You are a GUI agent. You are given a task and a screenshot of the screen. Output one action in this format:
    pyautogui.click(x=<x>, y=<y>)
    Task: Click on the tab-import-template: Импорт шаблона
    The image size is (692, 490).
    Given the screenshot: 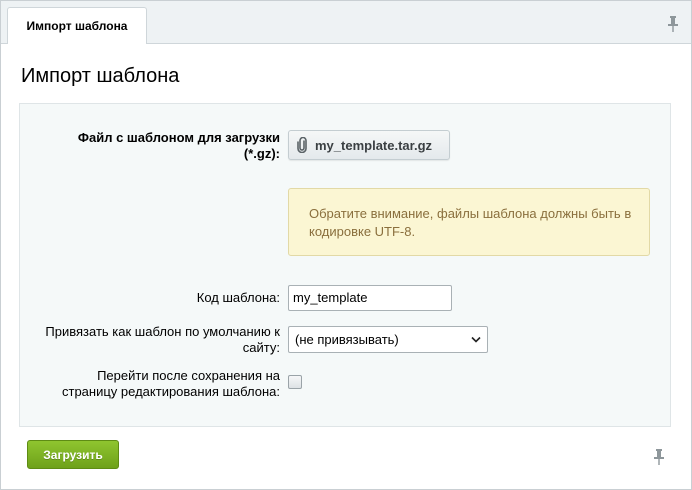 What is the action you would take?
    pyautogui.click(x=77, y=25)
    